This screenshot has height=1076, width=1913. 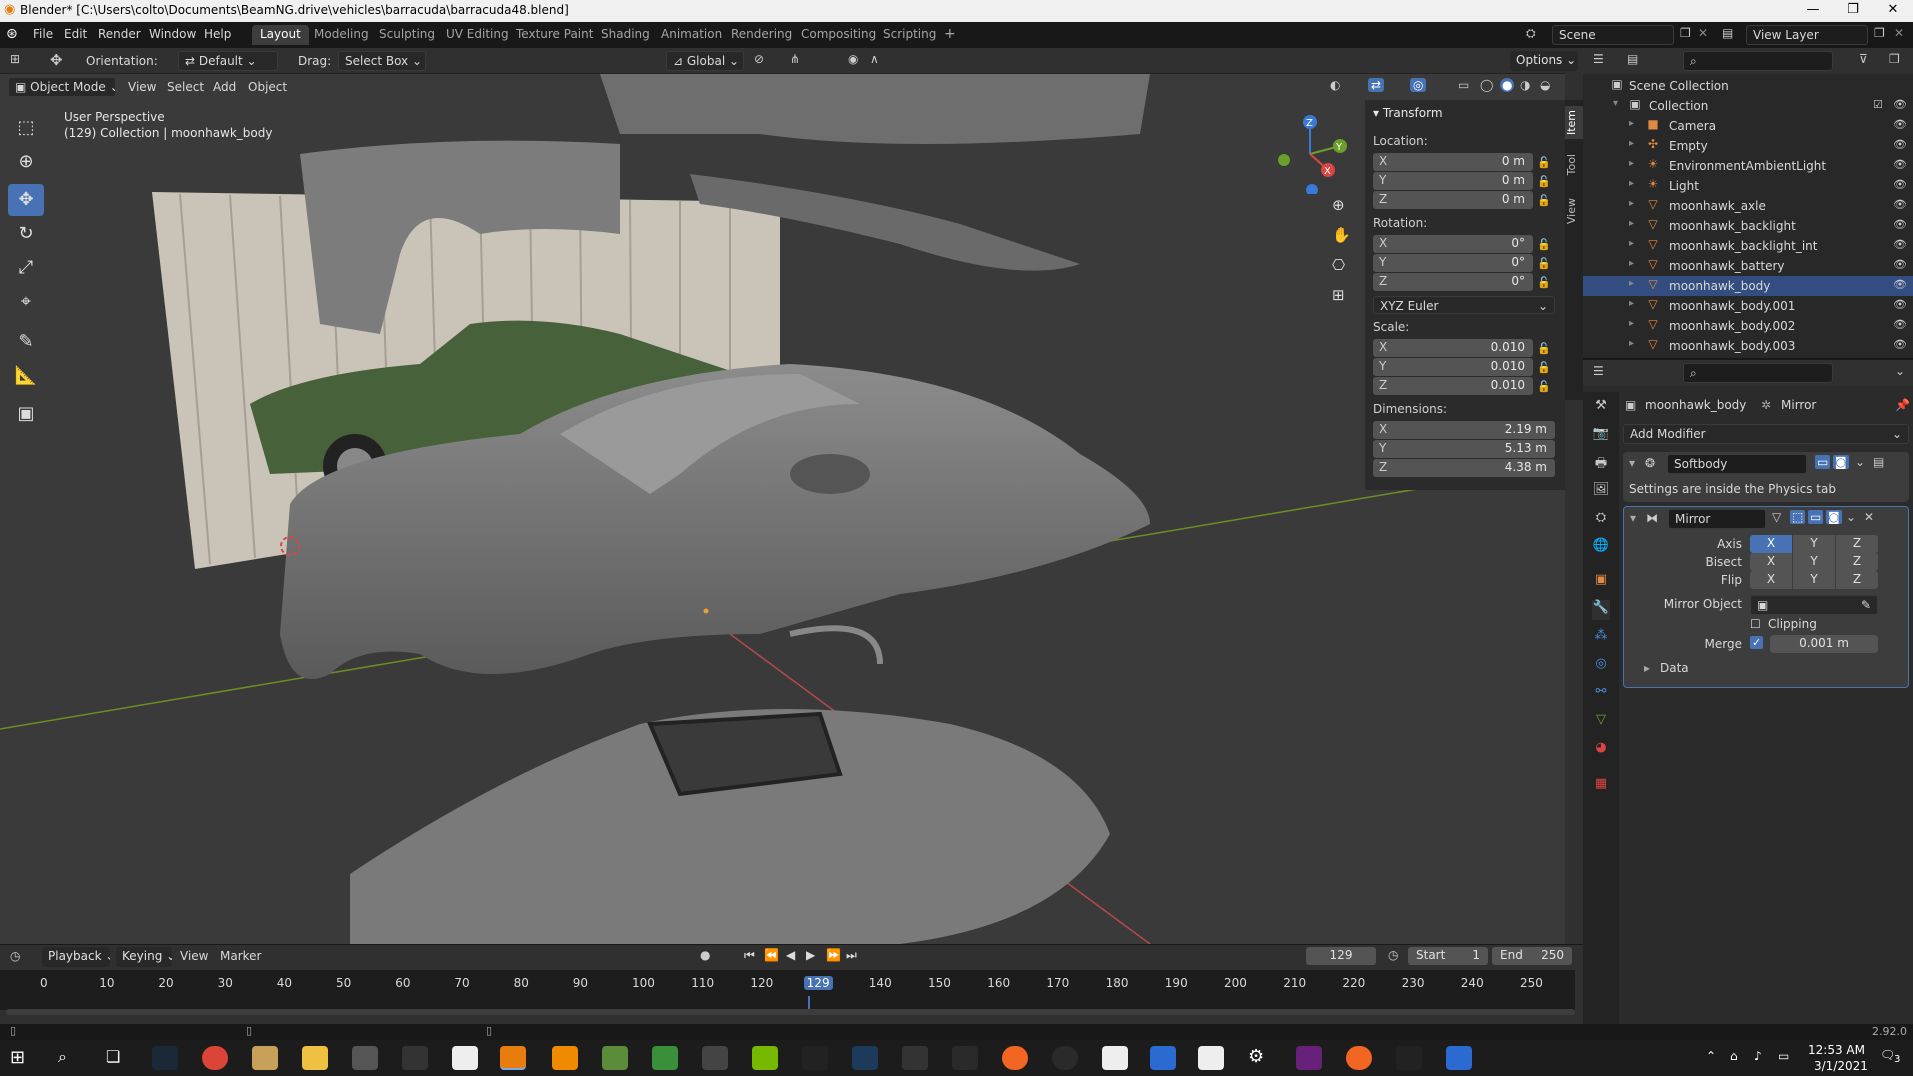 What do you see at coordinates (1310, 154) in the screenshot?
I see `navigation-gizmo: Z Y X` at bounding box center [1310, 154].